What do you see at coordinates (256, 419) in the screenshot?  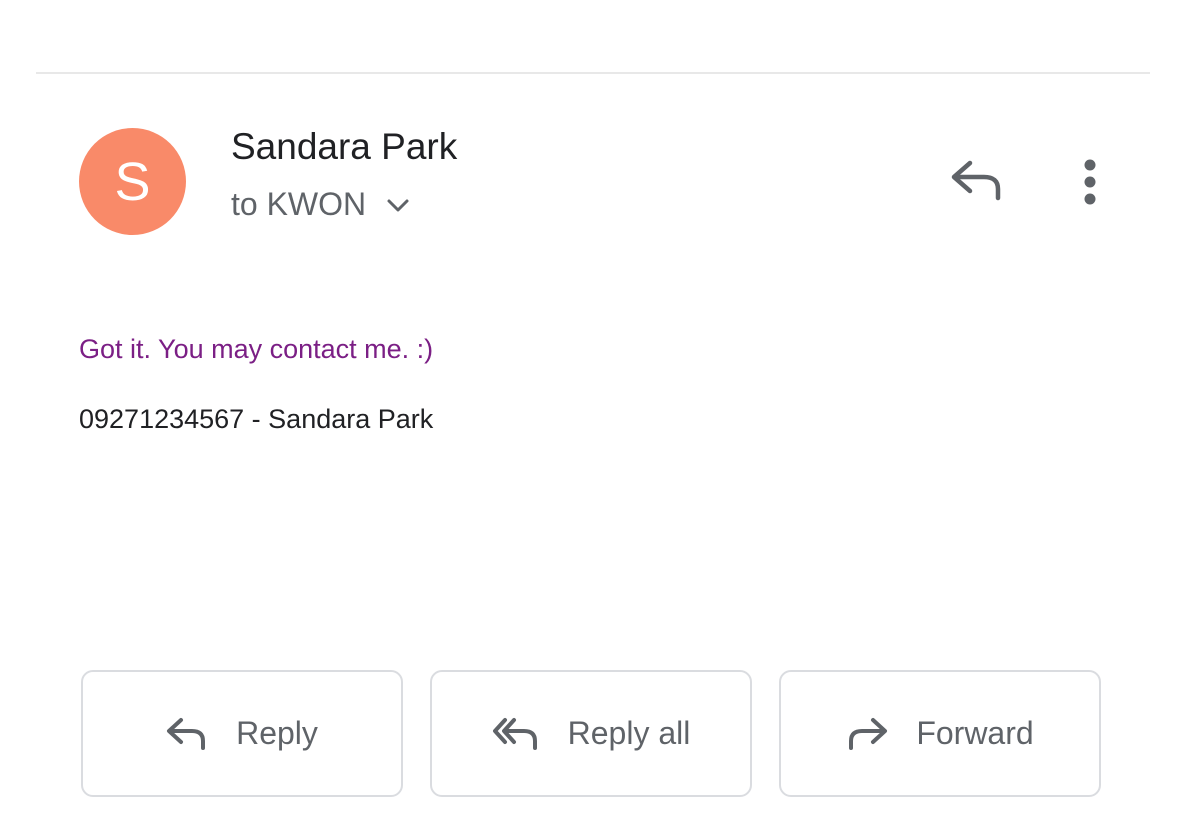 I see `message-signature-line: 09271234567 - Sandara Park` at bounding box center [256, 419].